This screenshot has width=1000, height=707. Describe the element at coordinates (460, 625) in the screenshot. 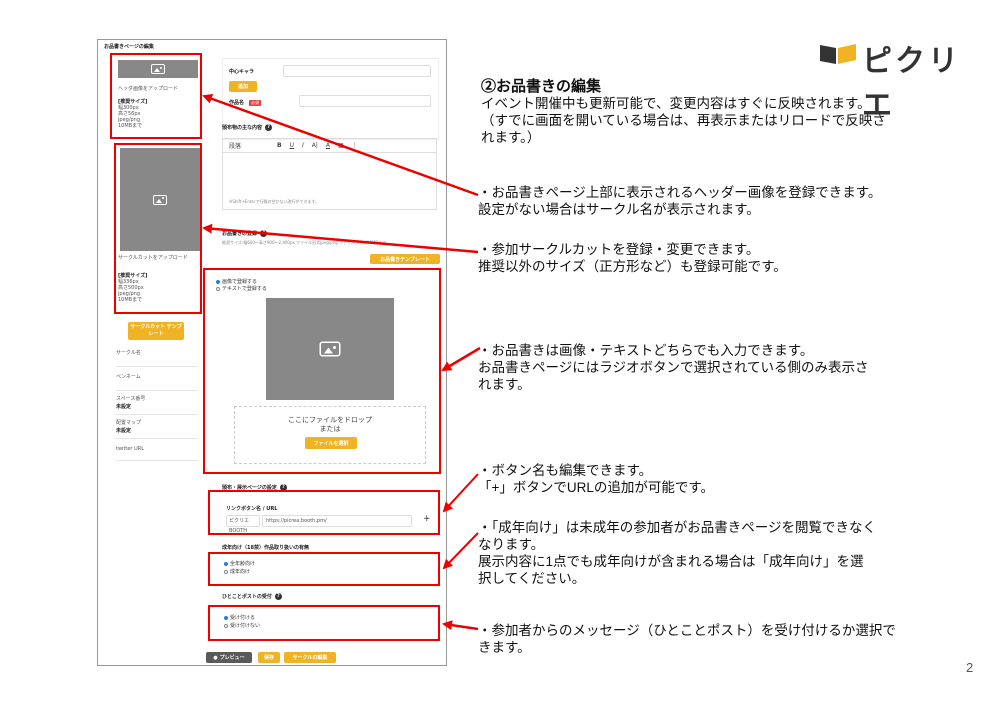

I see `arrow-post` at that location.